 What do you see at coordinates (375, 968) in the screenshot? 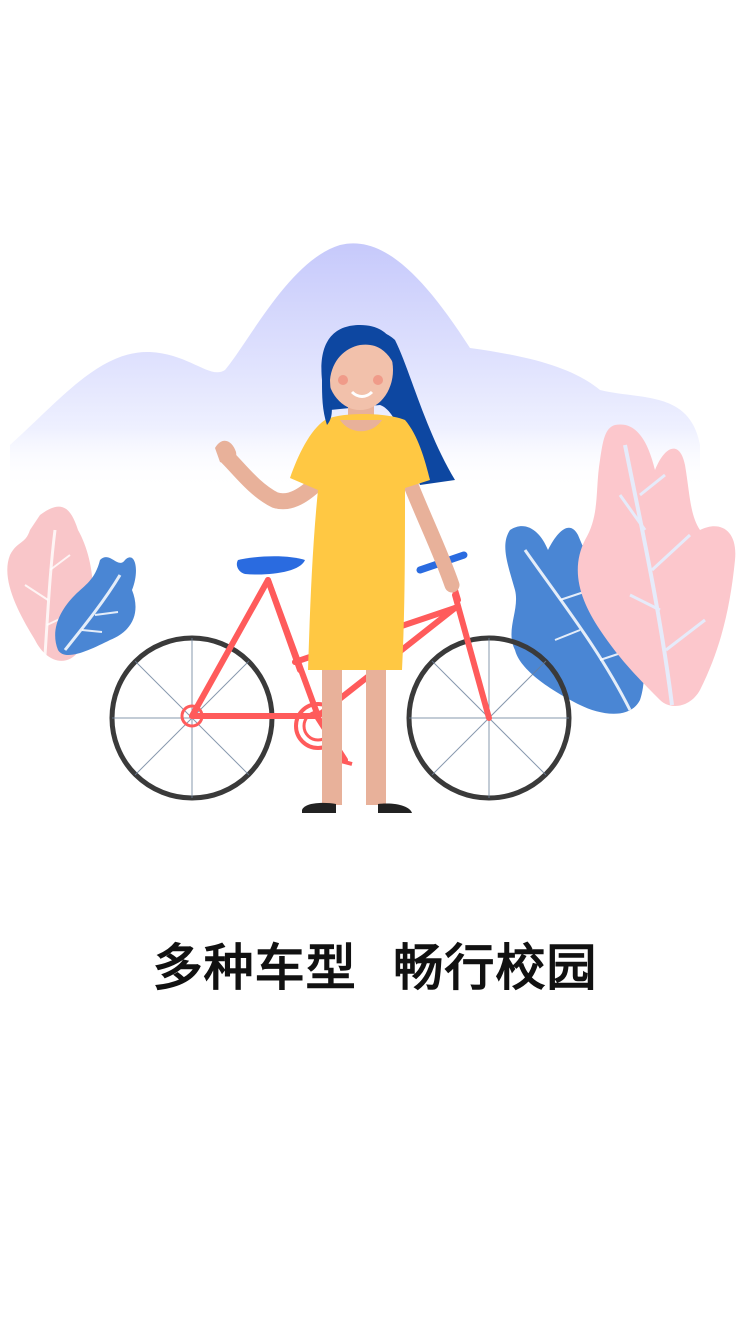
I see `tagline-text: 多种车型 畅行校园` at bounding box center [375, 968].